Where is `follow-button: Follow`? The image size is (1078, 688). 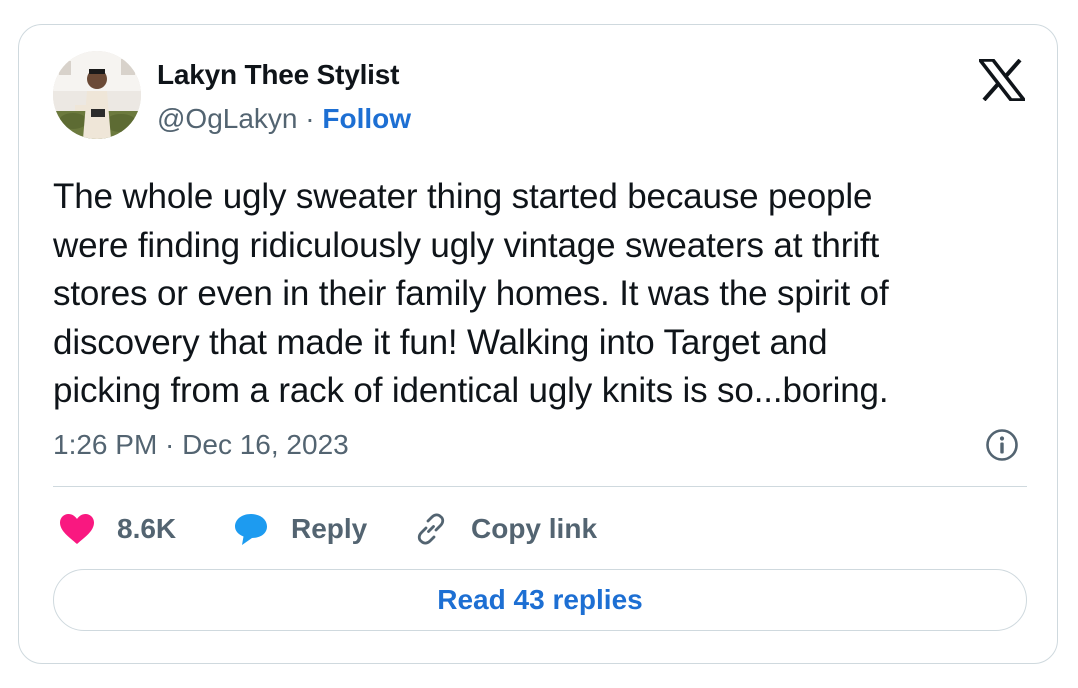 follow-button: Follow is located at coordinates (366, 118).